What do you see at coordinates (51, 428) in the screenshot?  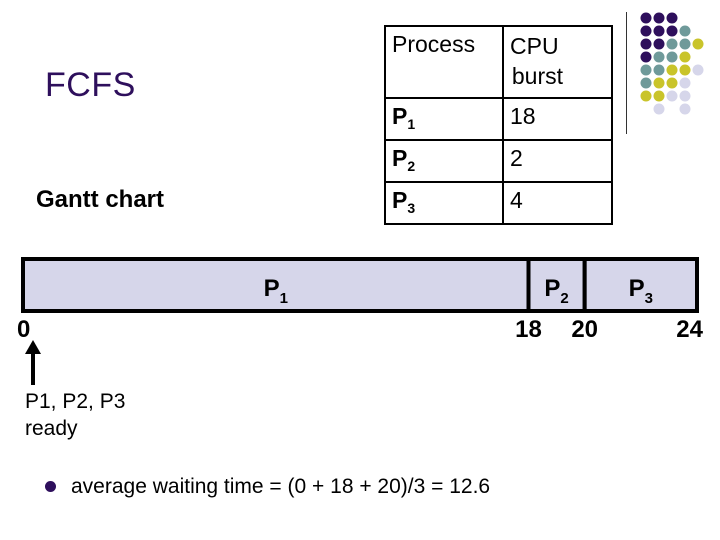 I see `ready-annotation-line: ready` at bounding box center [51, 428].